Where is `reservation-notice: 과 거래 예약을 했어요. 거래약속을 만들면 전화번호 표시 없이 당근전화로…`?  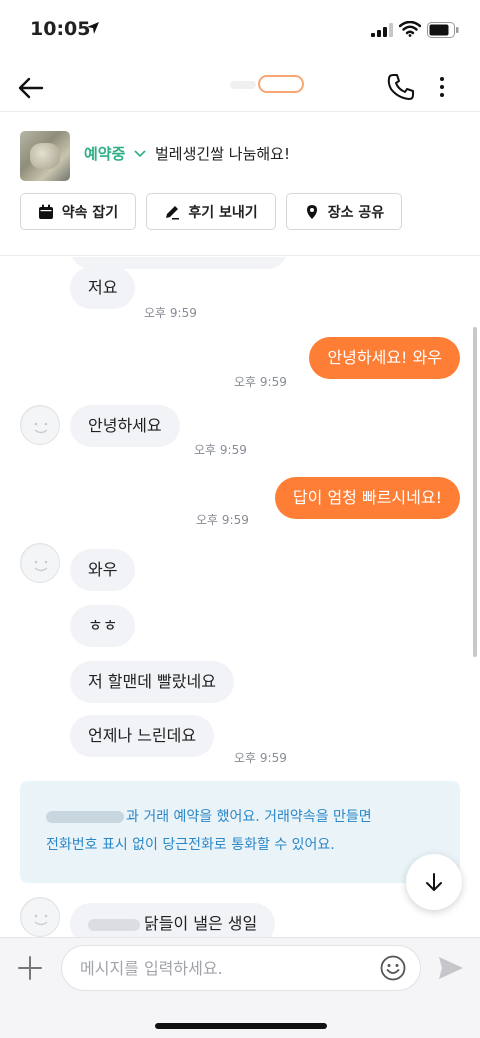 reservation-notice: 과 거래 예약을 했어요. 거래약속을 만들면 전화번호 표시 없이 당근전화로… is located at coordinates (240, 832).